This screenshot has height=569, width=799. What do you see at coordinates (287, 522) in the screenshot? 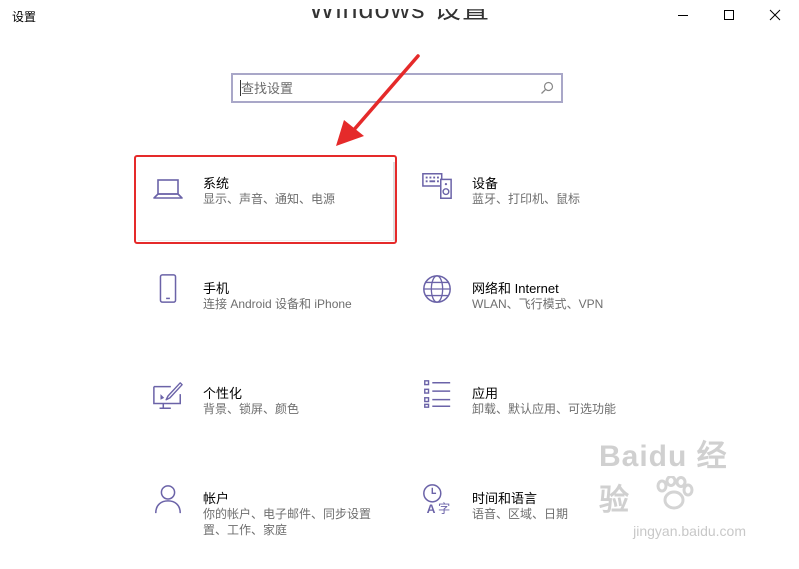
I see `tile-desc: 你的帐户、电子邮件、同步设置 置、工作、家庭` at bounding box center [287, 522].